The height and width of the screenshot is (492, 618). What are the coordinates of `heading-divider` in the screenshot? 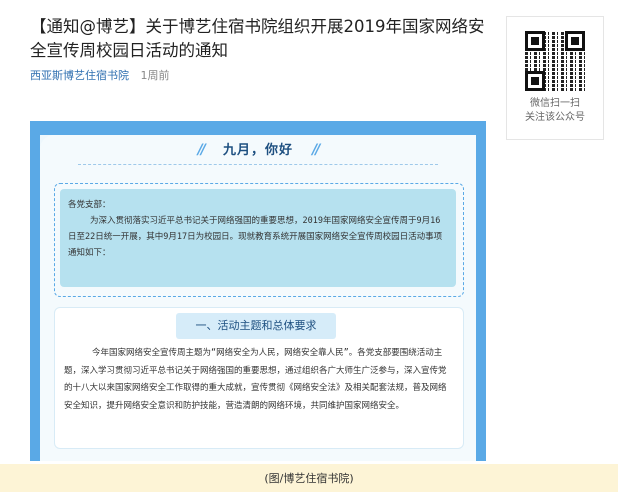 It's located at (258, 164).